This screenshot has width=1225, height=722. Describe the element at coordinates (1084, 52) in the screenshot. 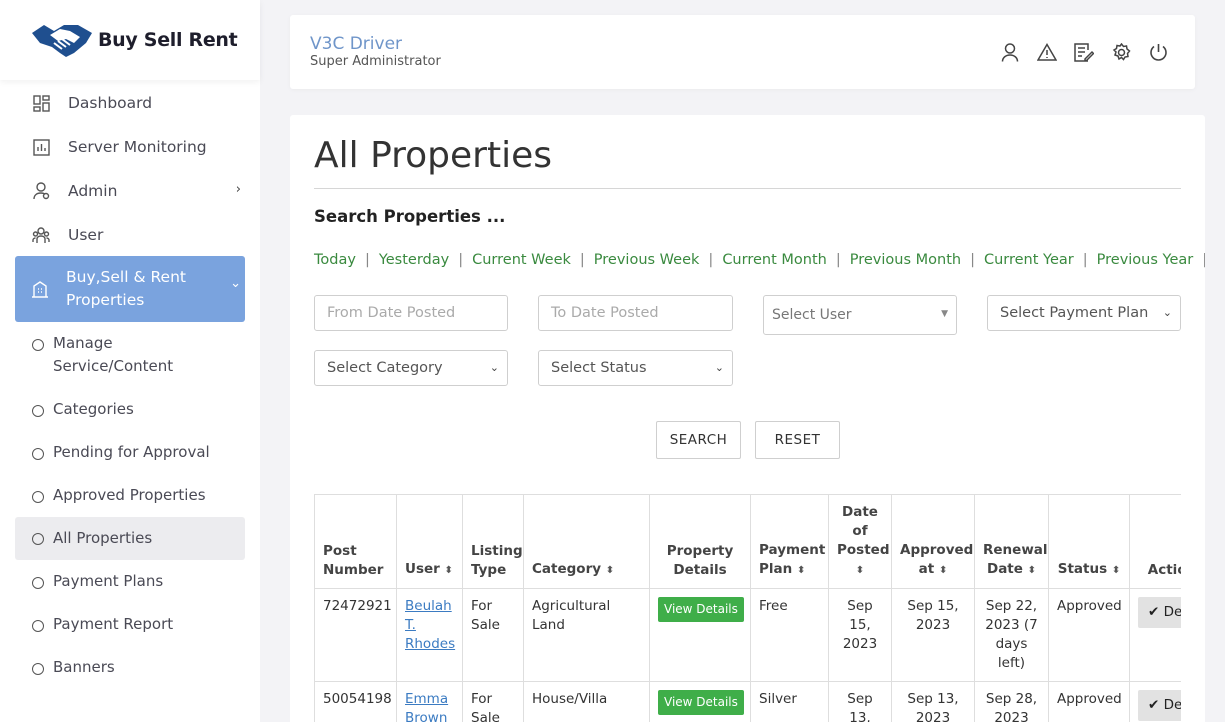

I see `edit-note-icon` at that location.